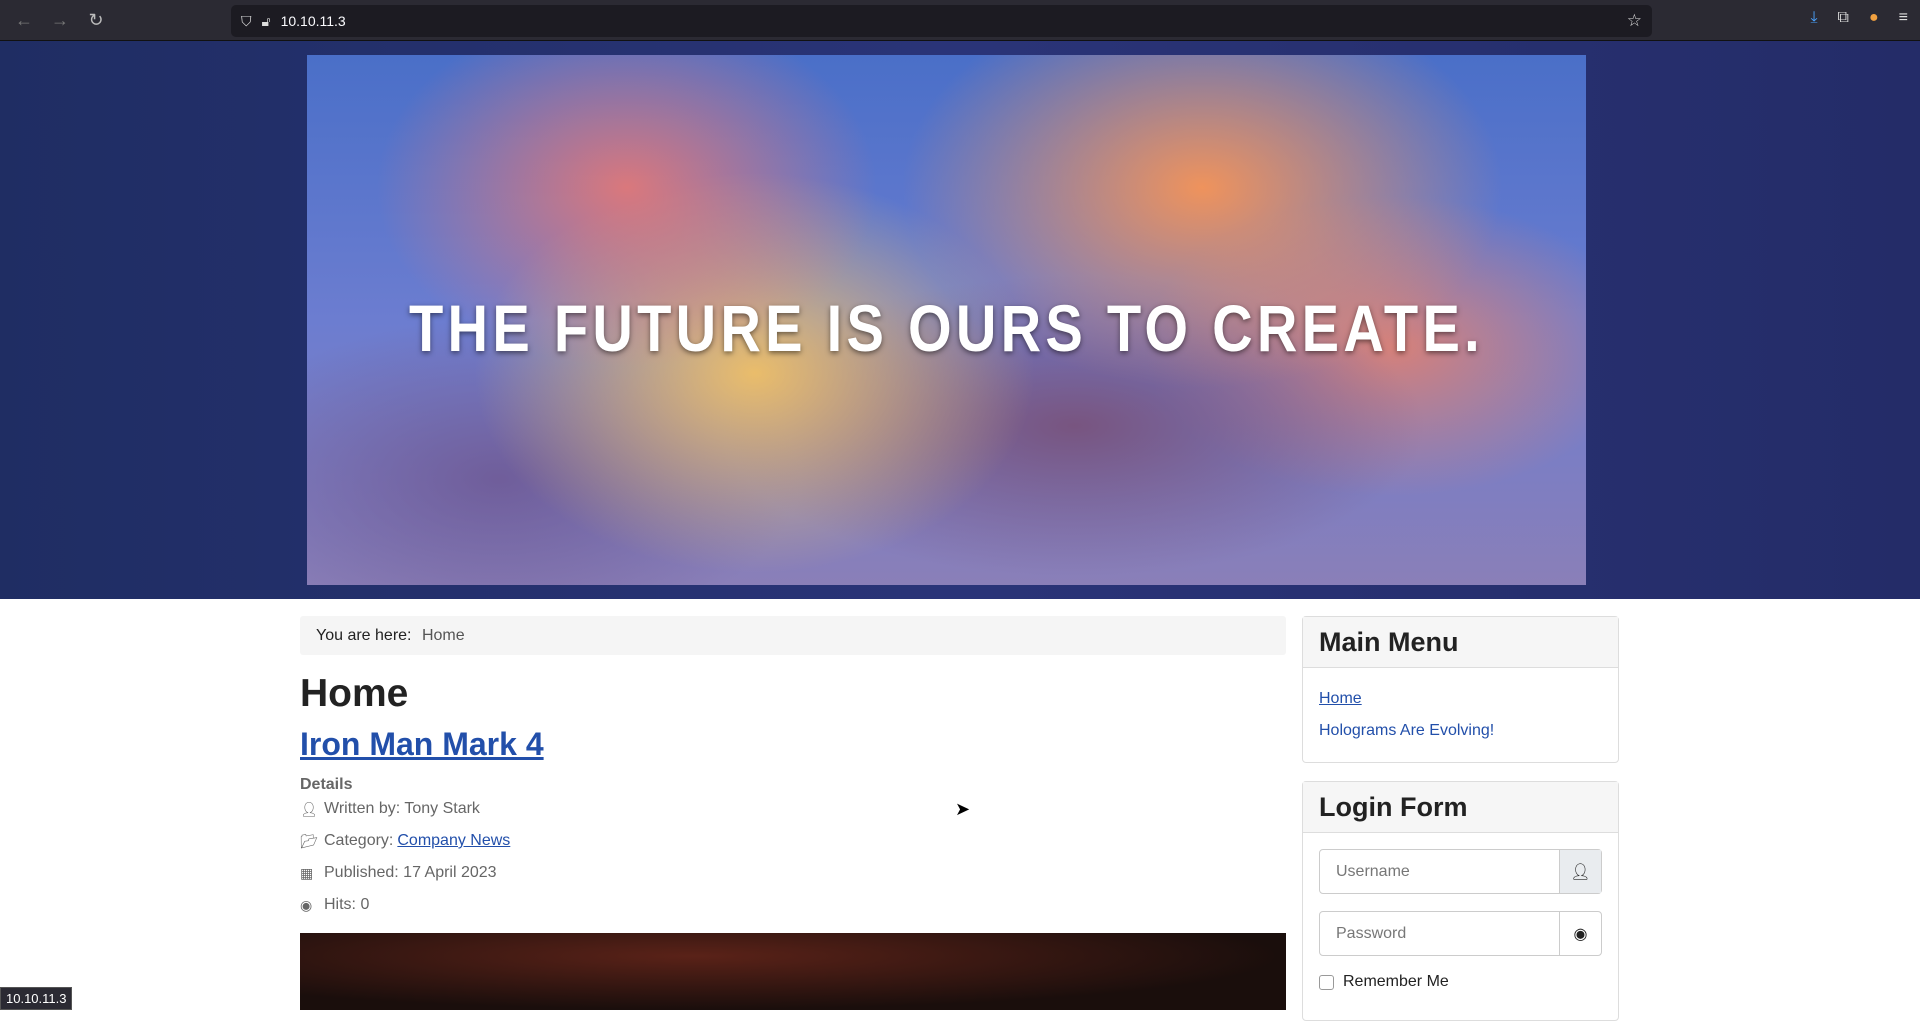 The height and width of the screenshot is (1021, 1920). What do you see at coordinates (1460, 982) in the screenshot?
I see `remember-me: Remember Me` at bounding box center [1460, 982].